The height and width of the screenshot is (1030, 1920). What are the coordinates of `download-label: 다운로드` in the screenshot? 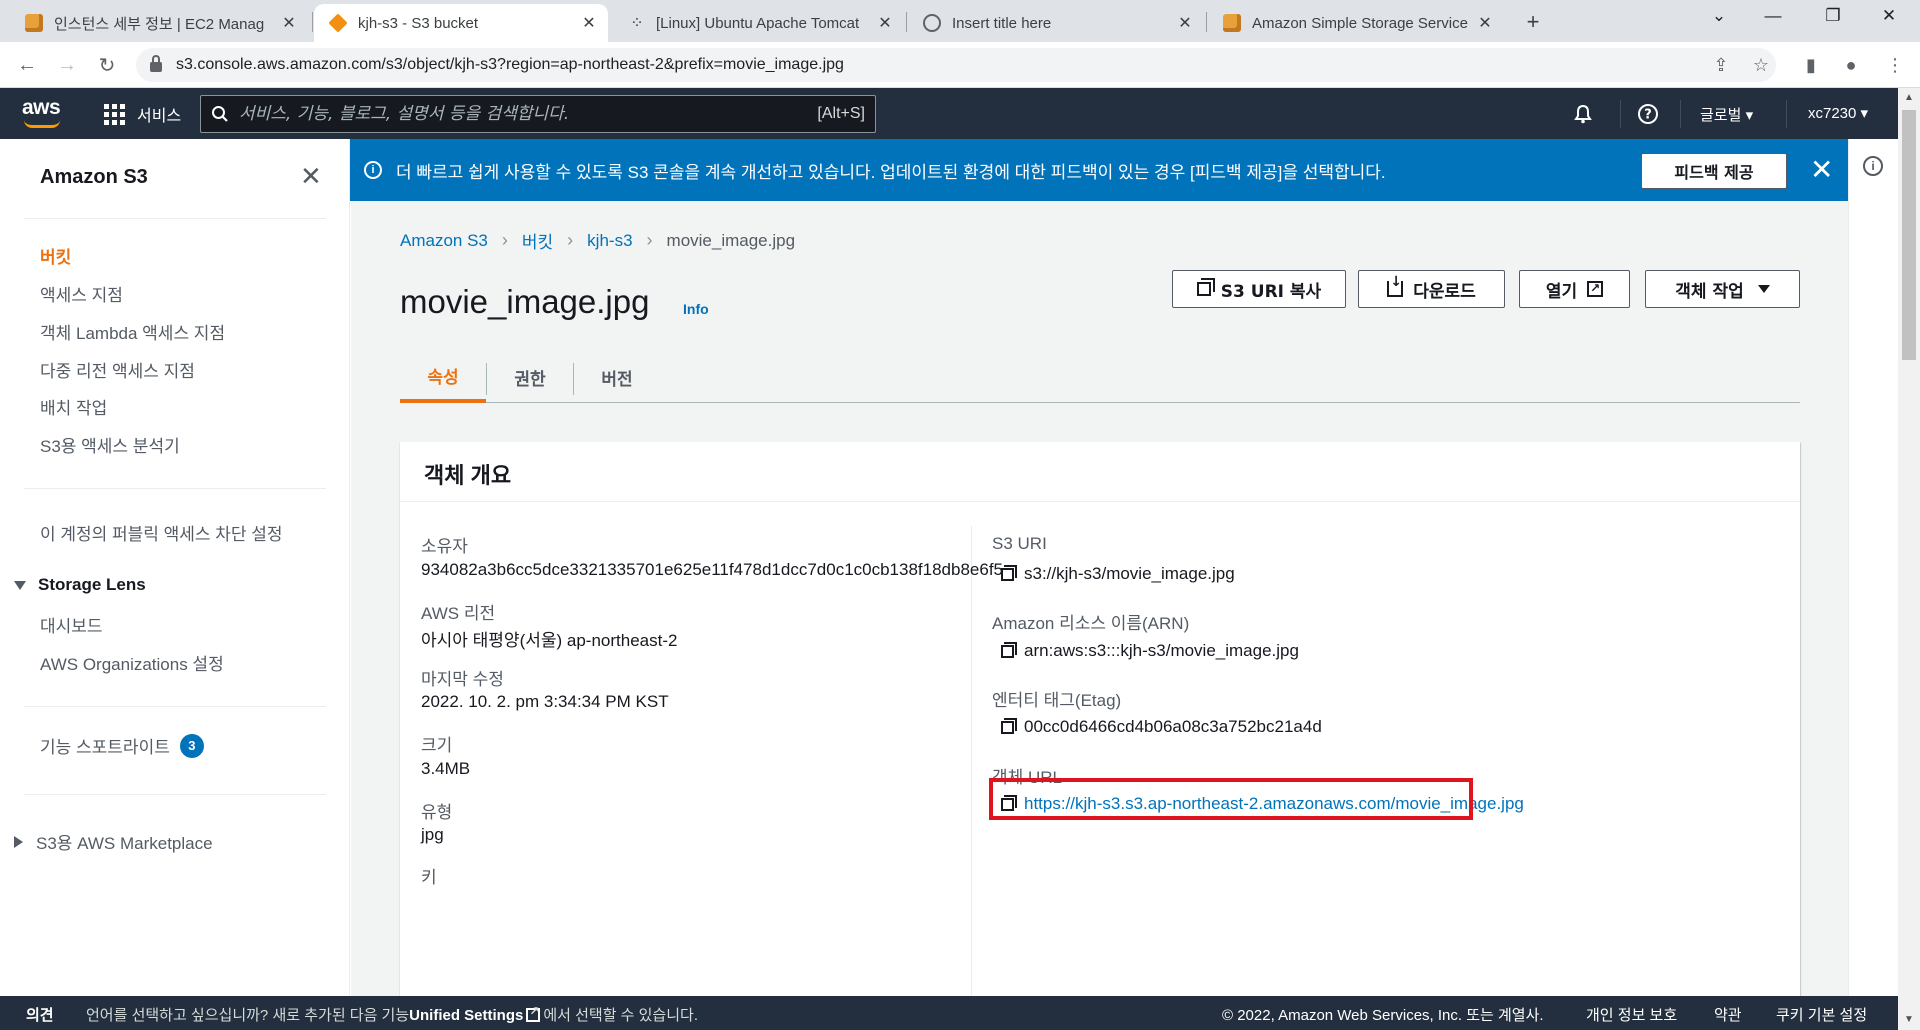 It's located at (1444, 291).